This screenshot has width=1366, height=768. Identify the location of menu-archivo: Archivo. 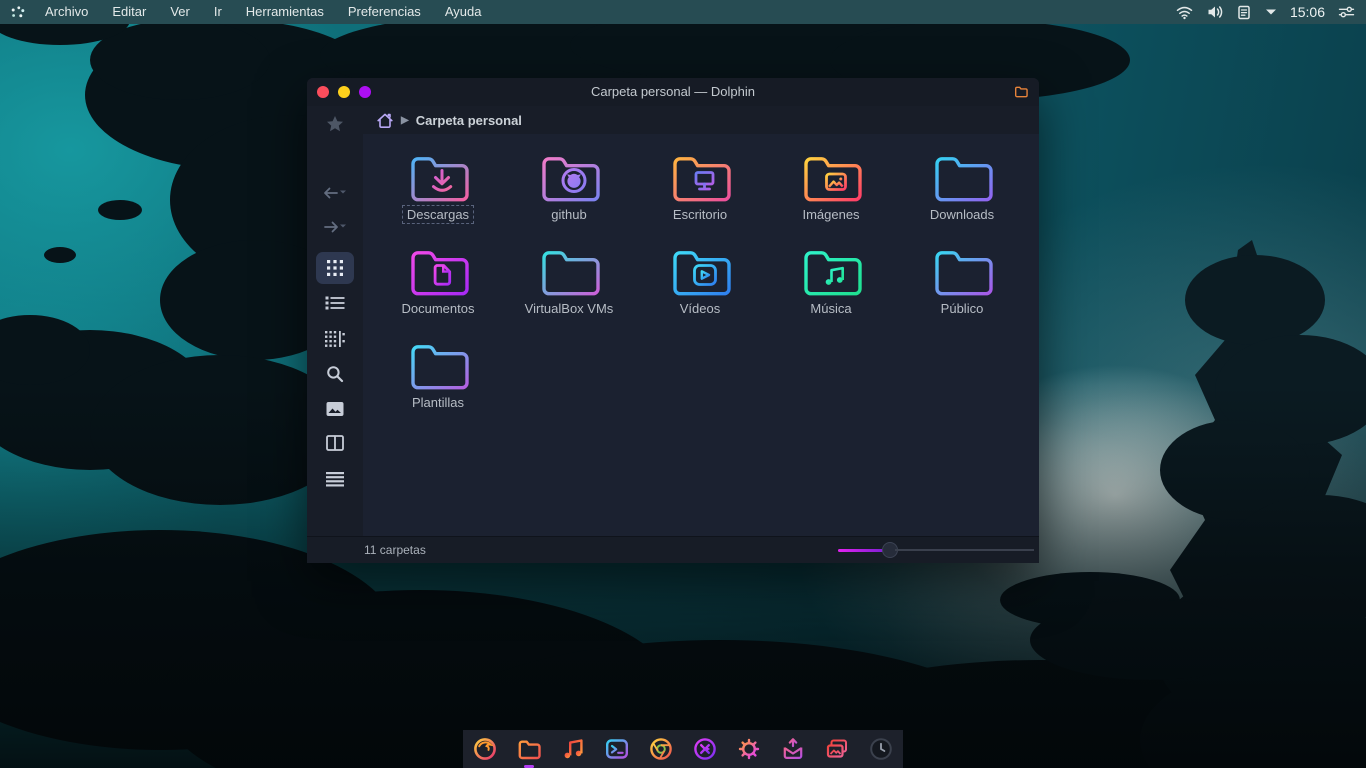
(66, 12).